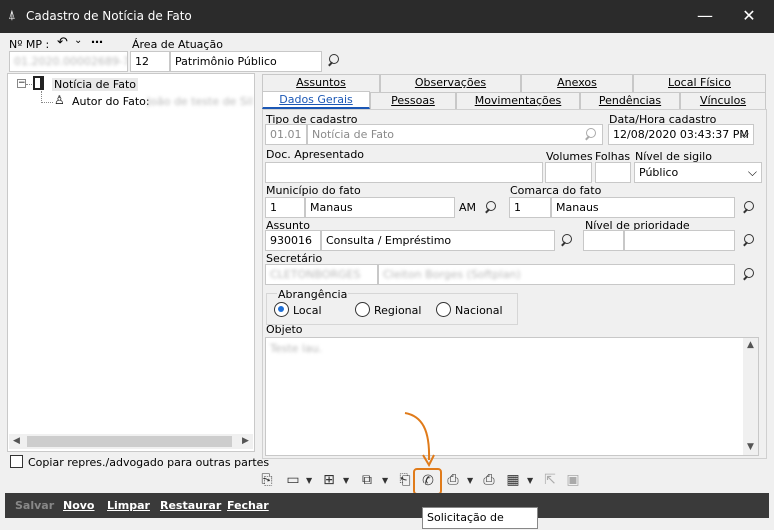 The width and height of the screenshot is (774, 530). I want to click on abrangencia-regional-label: Regional, so click(398, 310).